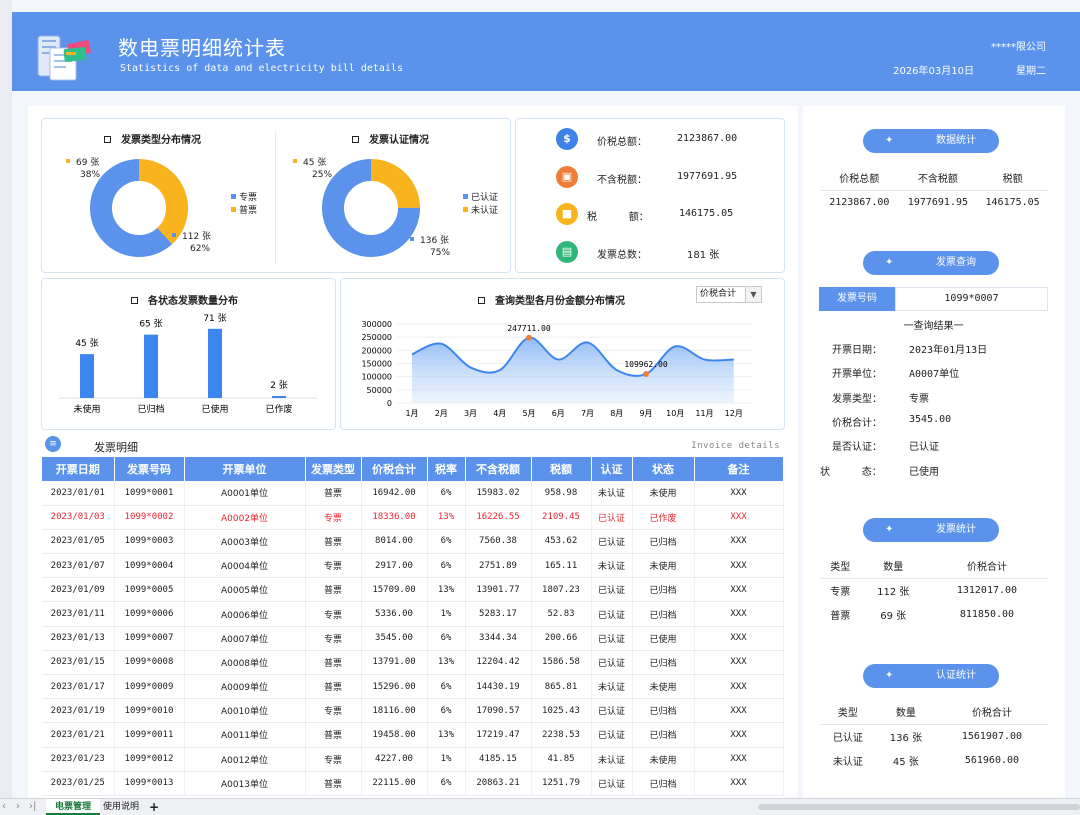 This screenshot has width=1080, height=815. Describe the element at coordinates (561, 493) in the screenshot. I see `table-cell: 958.98` at that location.